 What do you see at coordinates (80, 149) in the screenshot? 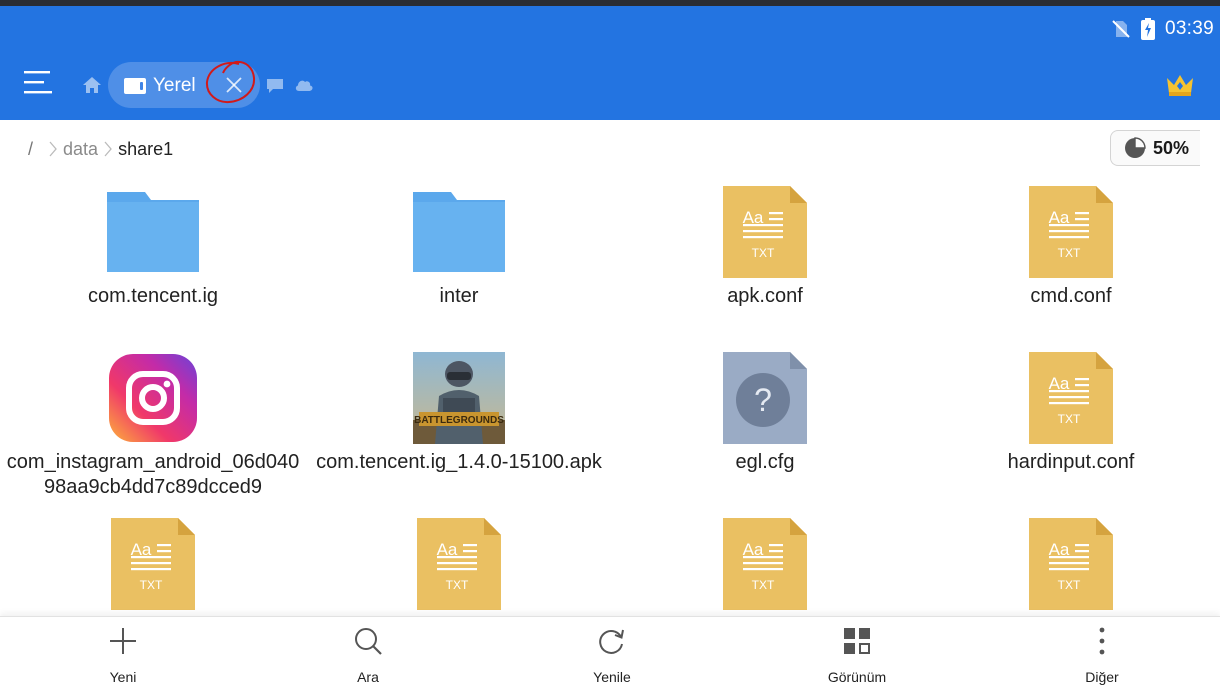
I see `breadcrumb-item-data: data` at bounding box center [80, 149].